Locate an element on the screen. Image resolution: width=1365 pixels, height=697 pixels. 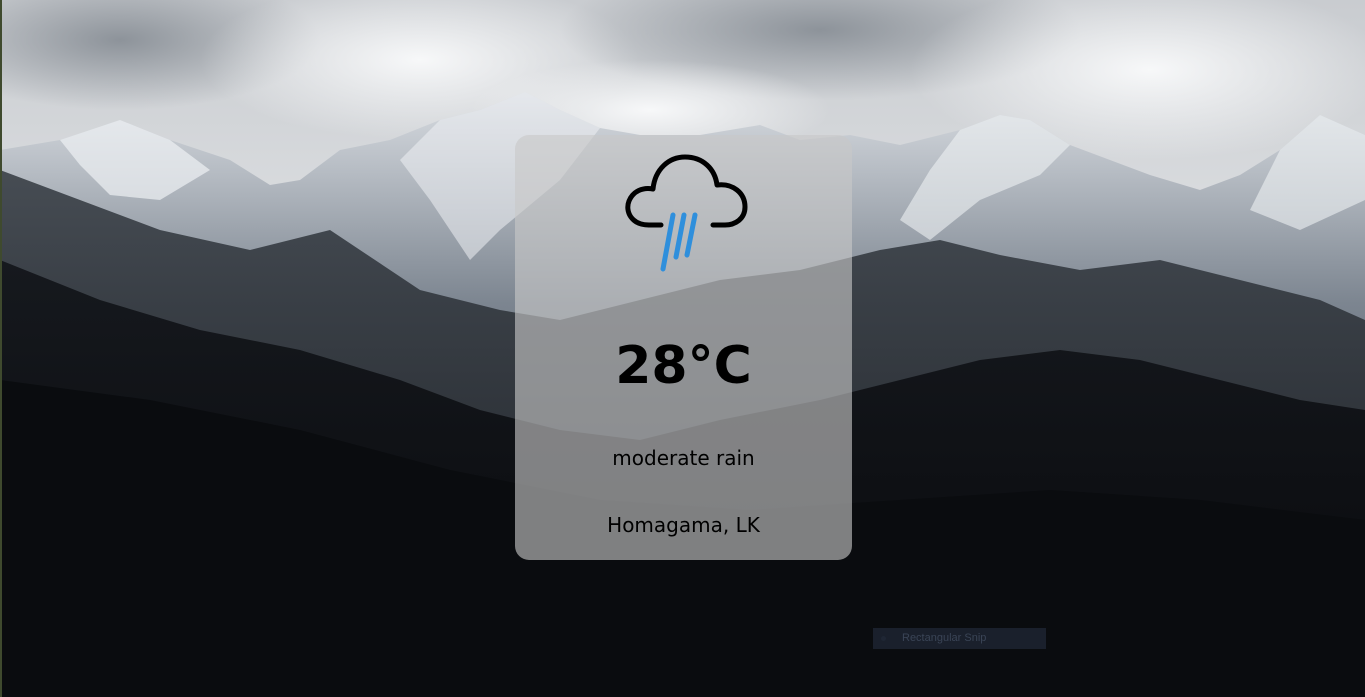
location-label: Homagama, LK is located at coordinates (683, 525).